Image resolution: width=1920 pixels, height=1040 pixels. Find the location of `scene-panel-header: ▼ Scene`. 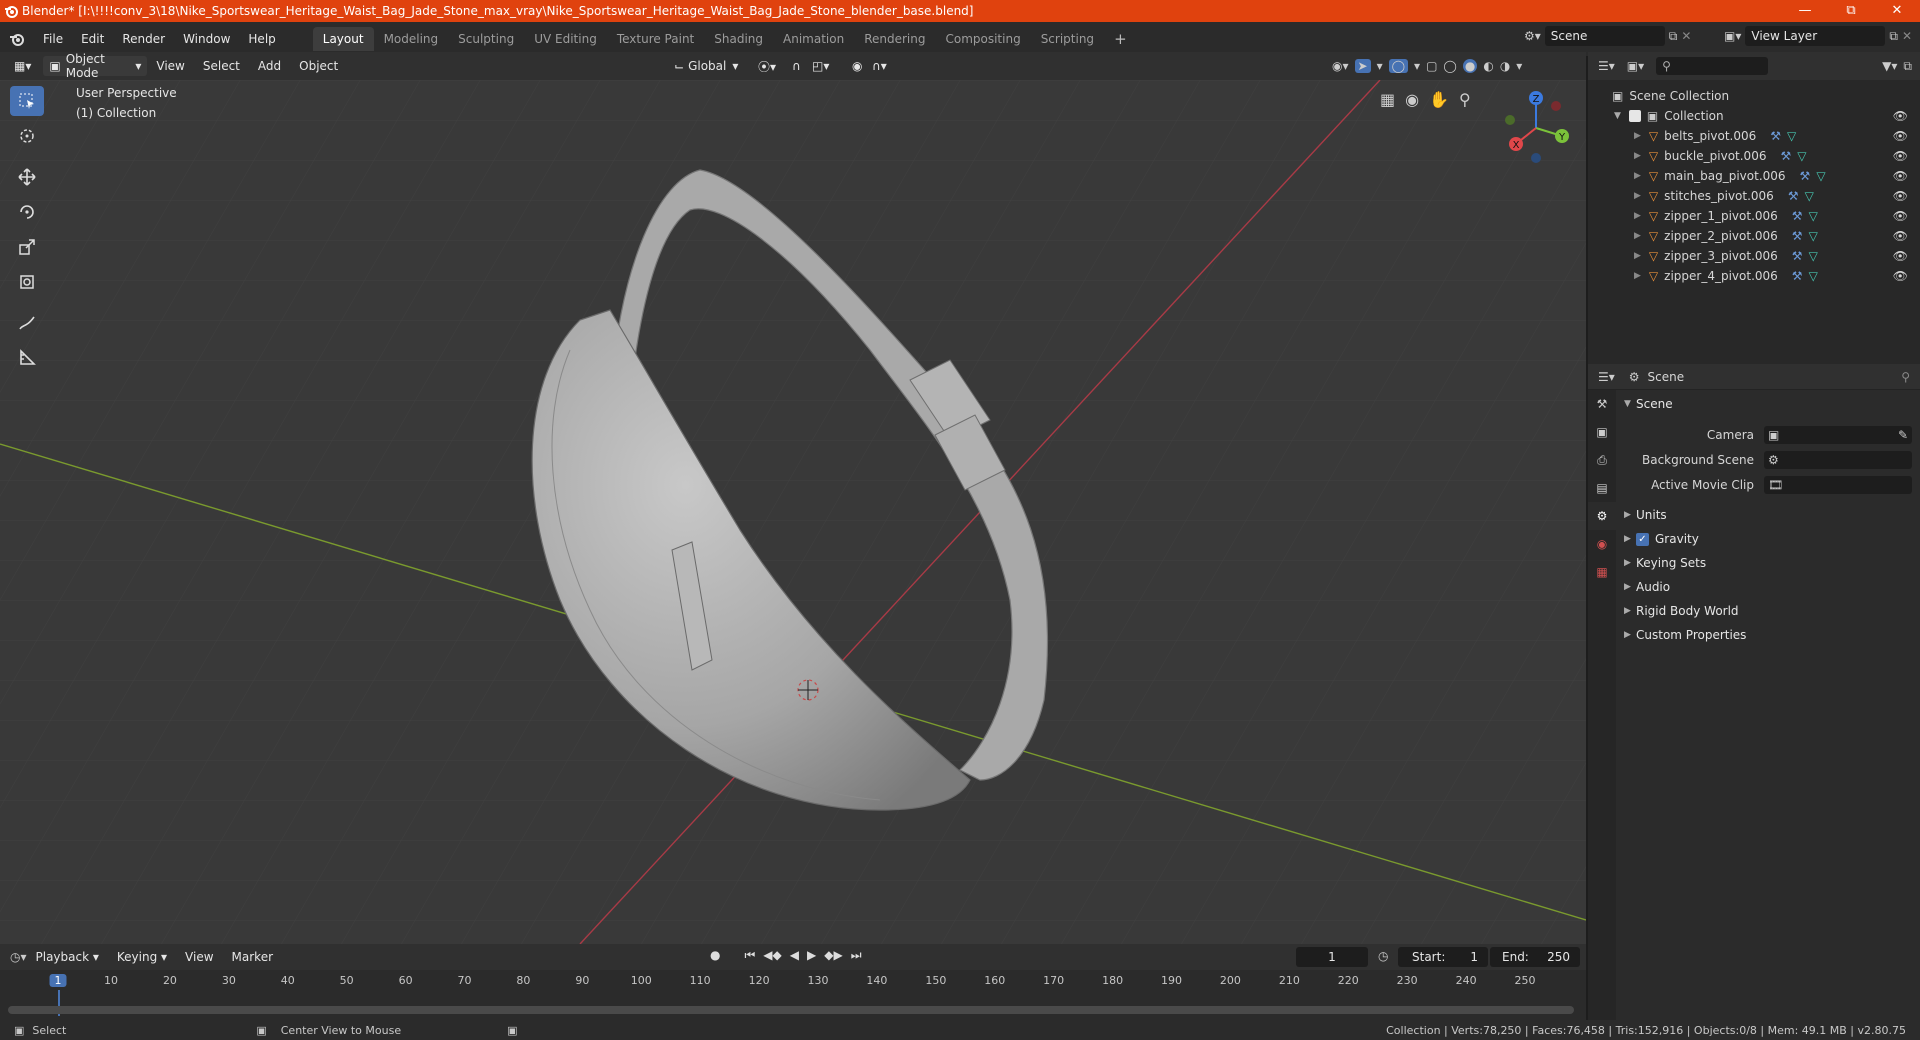

scene-panel-header: ▼ Scene is located at coordinates (1768, 404).